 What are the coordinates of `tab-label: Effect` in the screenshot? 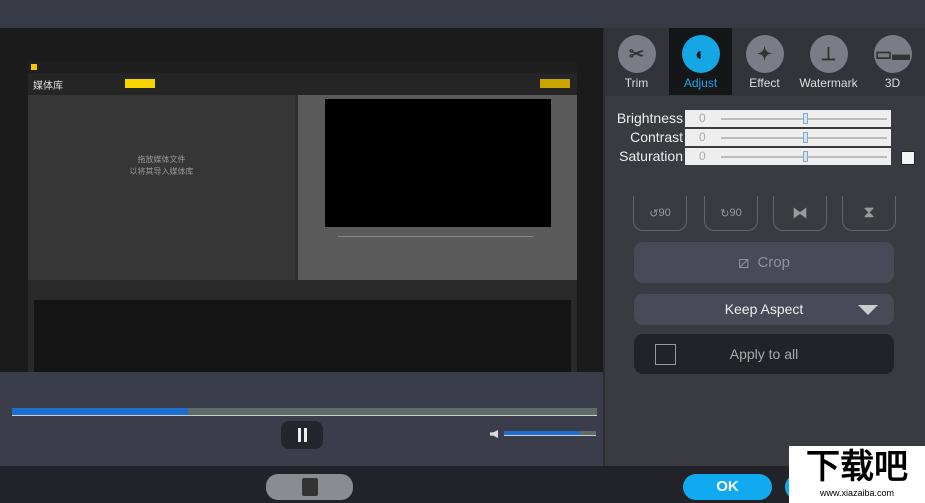 It's located at (764, 83).